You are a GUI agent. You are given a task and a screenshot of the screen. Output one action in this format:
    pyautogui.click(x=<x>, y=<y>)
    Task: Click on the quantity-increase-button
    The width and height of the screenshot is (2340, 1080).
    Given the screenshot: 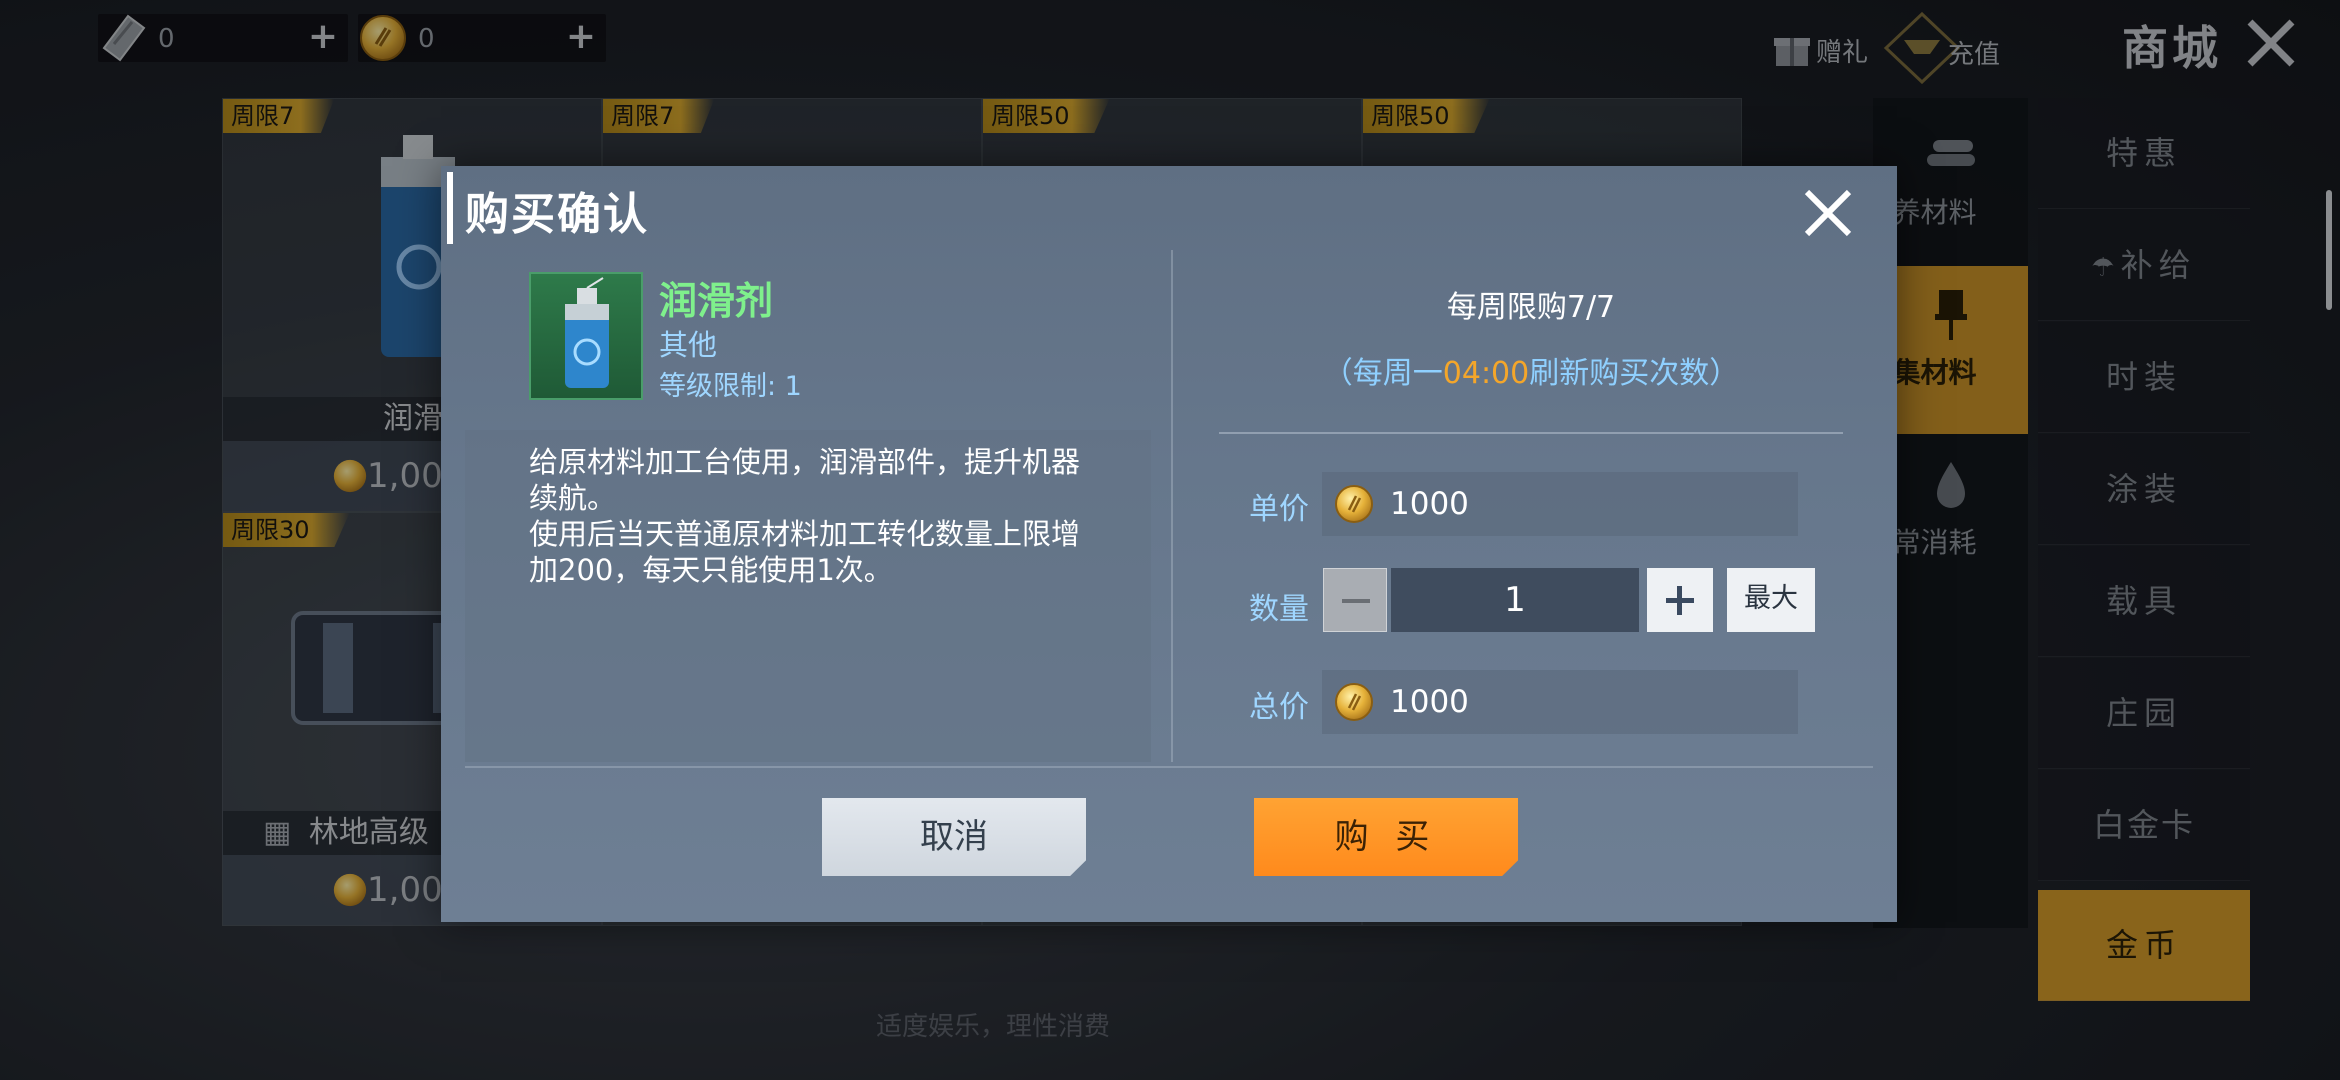 What is the action you would take?
    pyautogui.click(x=1680, y=600)
    